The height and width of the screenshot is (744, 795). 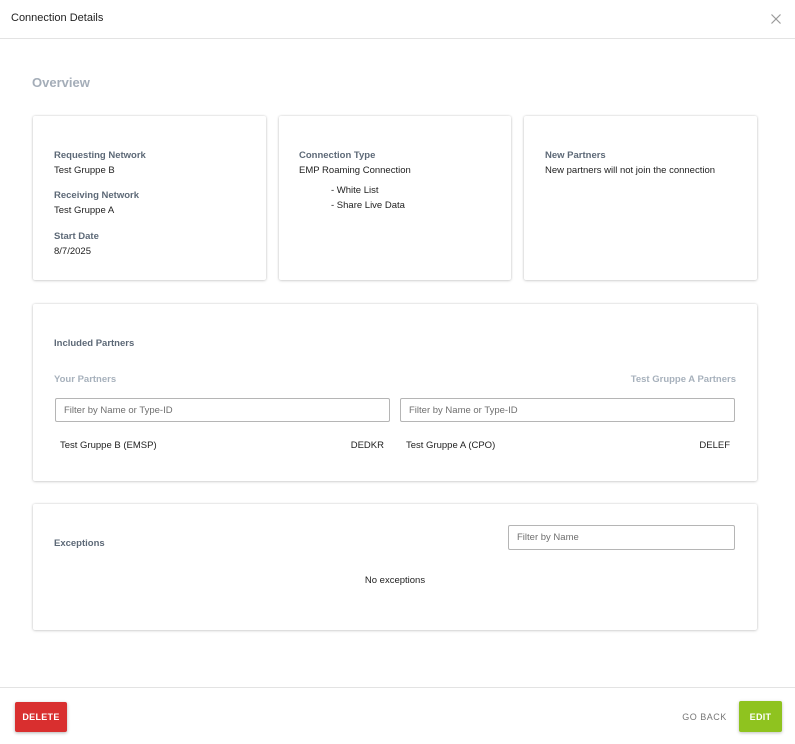 I want to click on included-partners-title: Included Partners, so click(x=94, y=343).